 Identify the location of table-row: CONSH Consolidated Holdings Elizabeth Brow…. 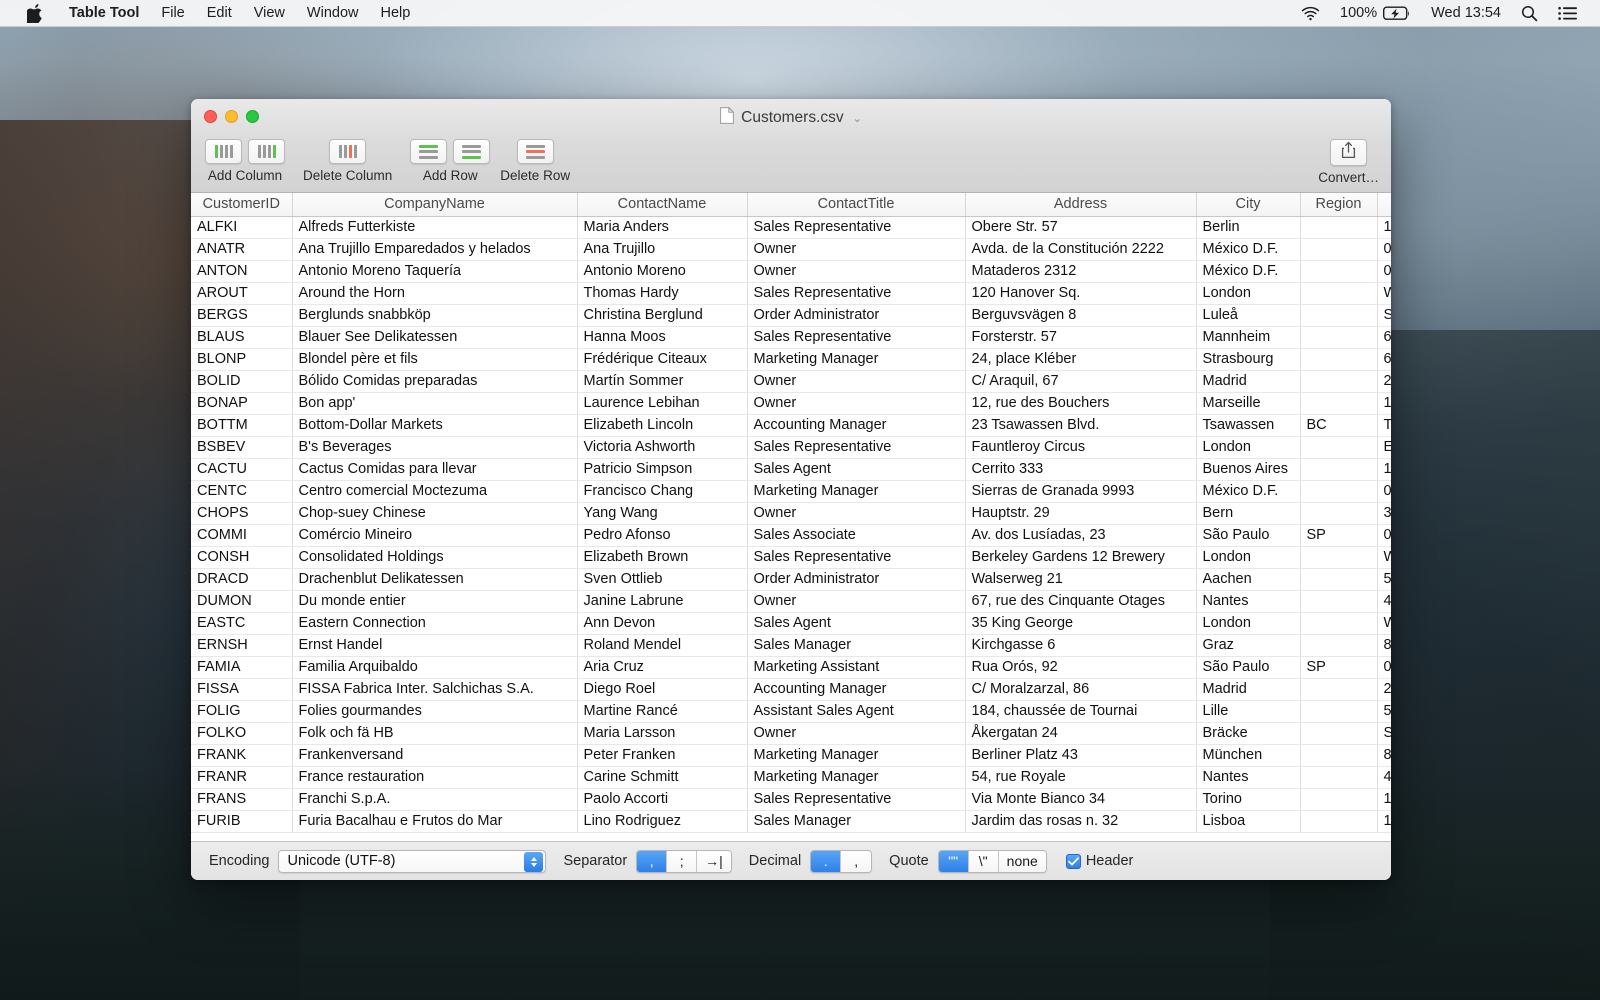
(791, 557).